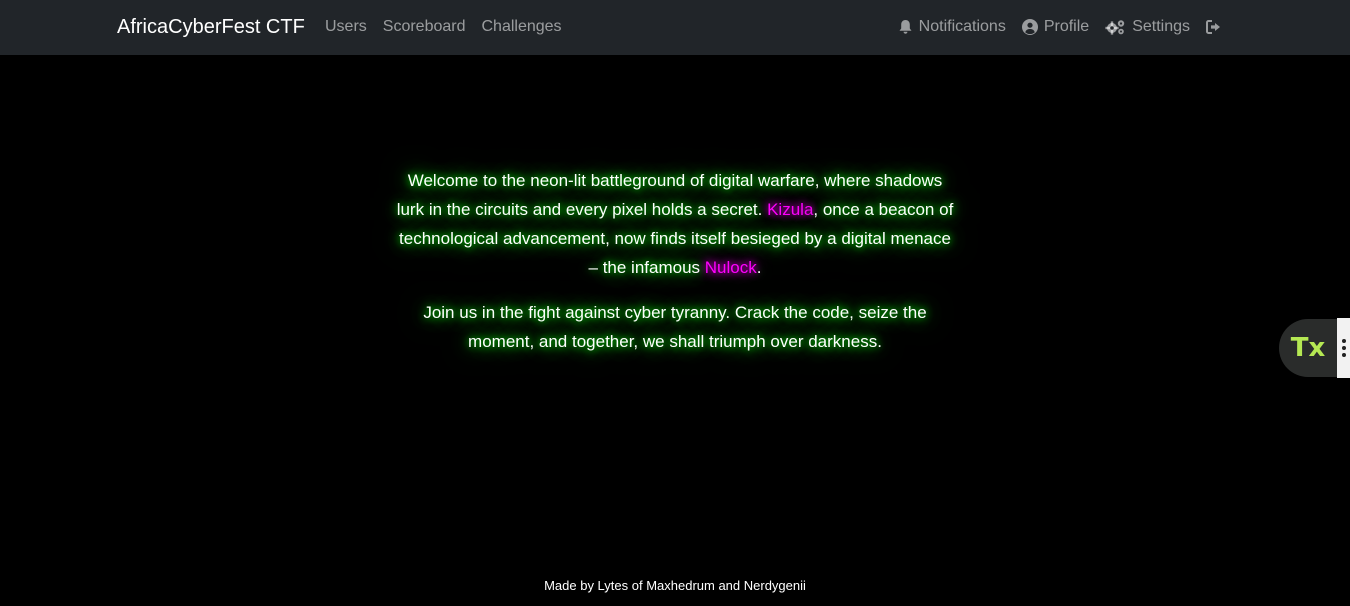  Describe the element at coordinates (1115, 27) in the screenshot. I see `gears-icon` at that location.